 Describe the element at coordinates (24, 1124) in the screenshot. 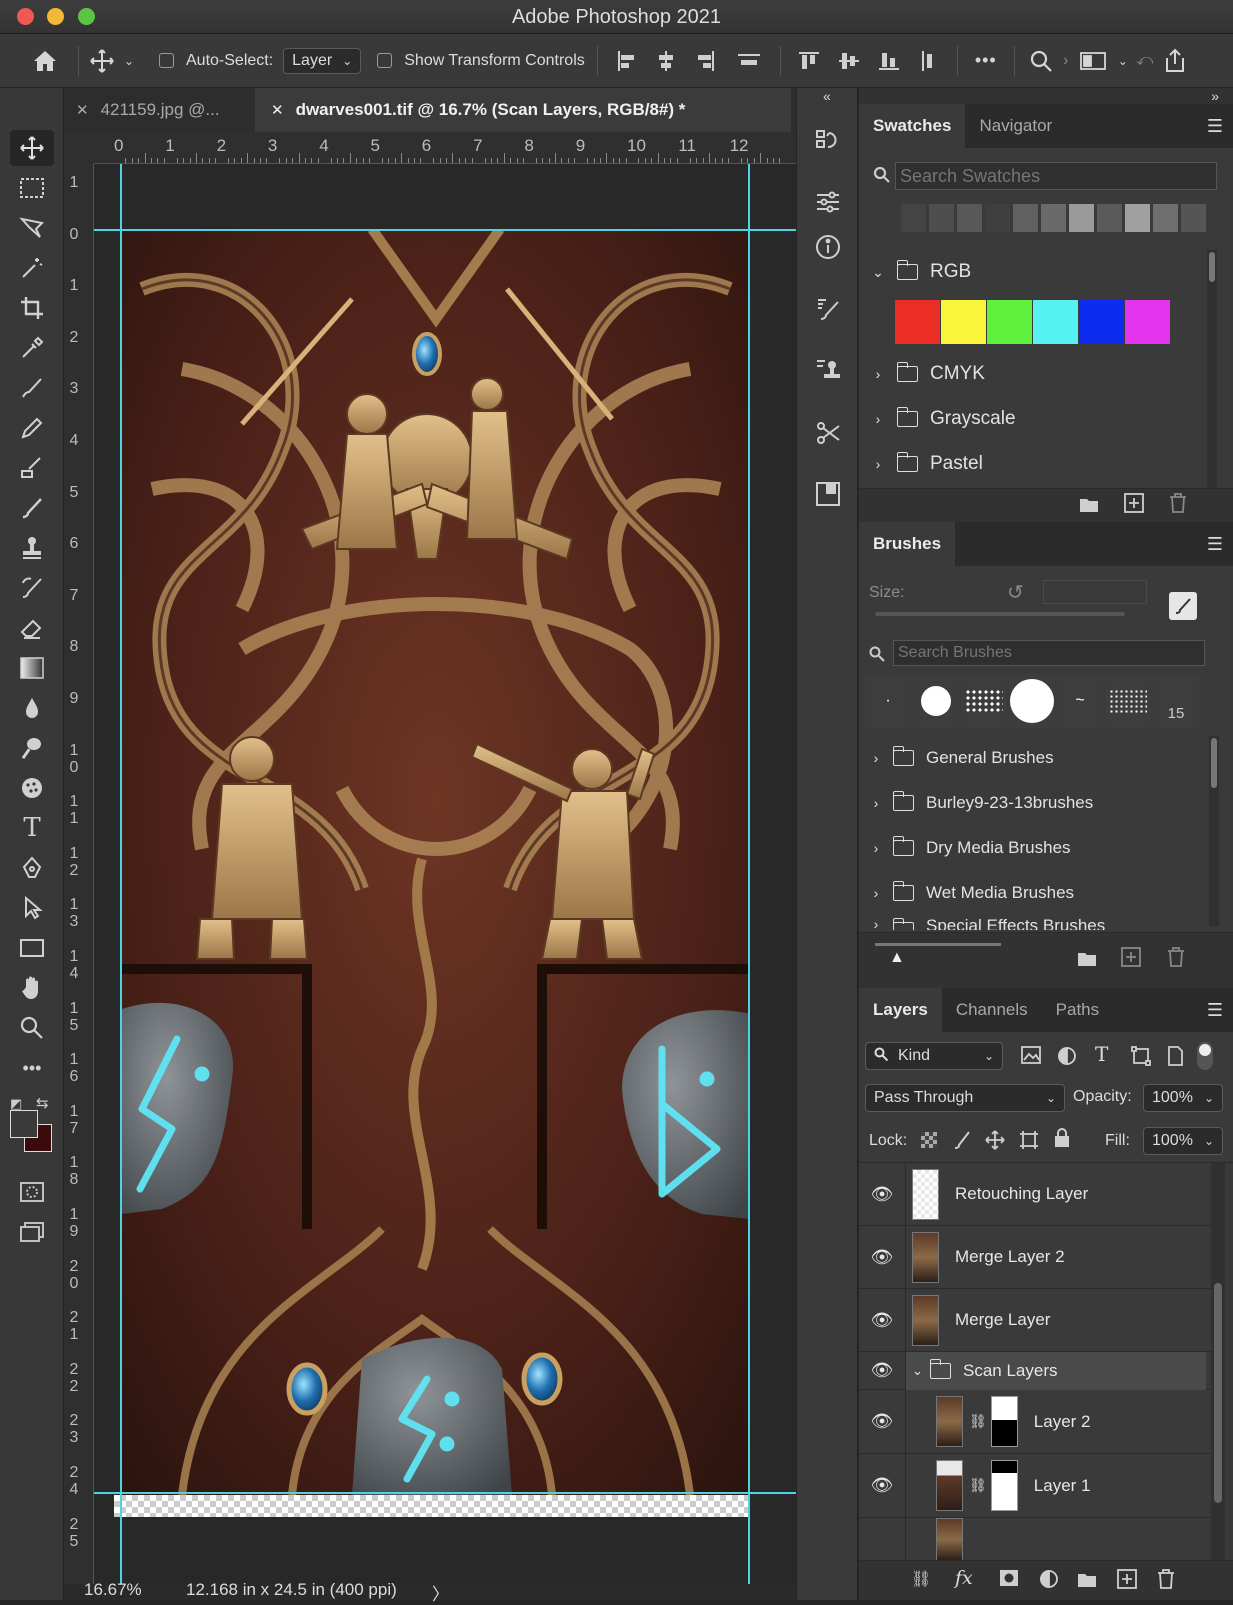

I see `foreground-color-swatch` at that location.